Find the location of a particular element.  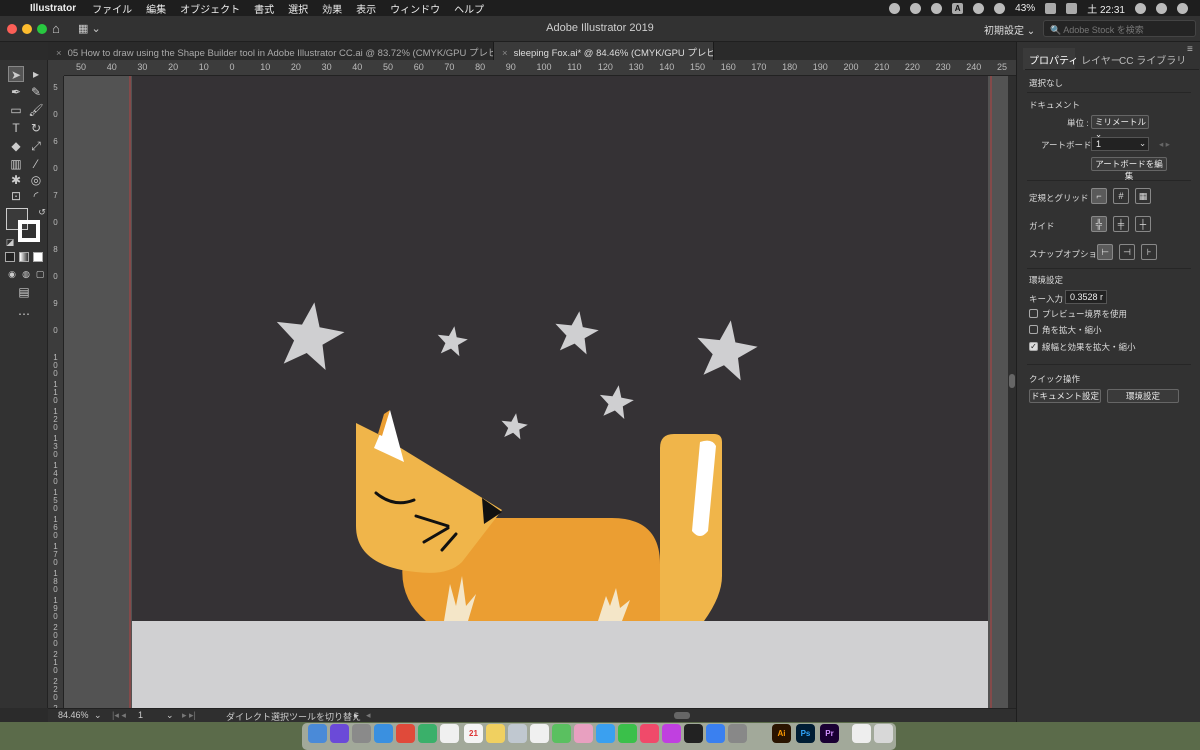

menu-file: ファイル is located at coordinates (112, 8).